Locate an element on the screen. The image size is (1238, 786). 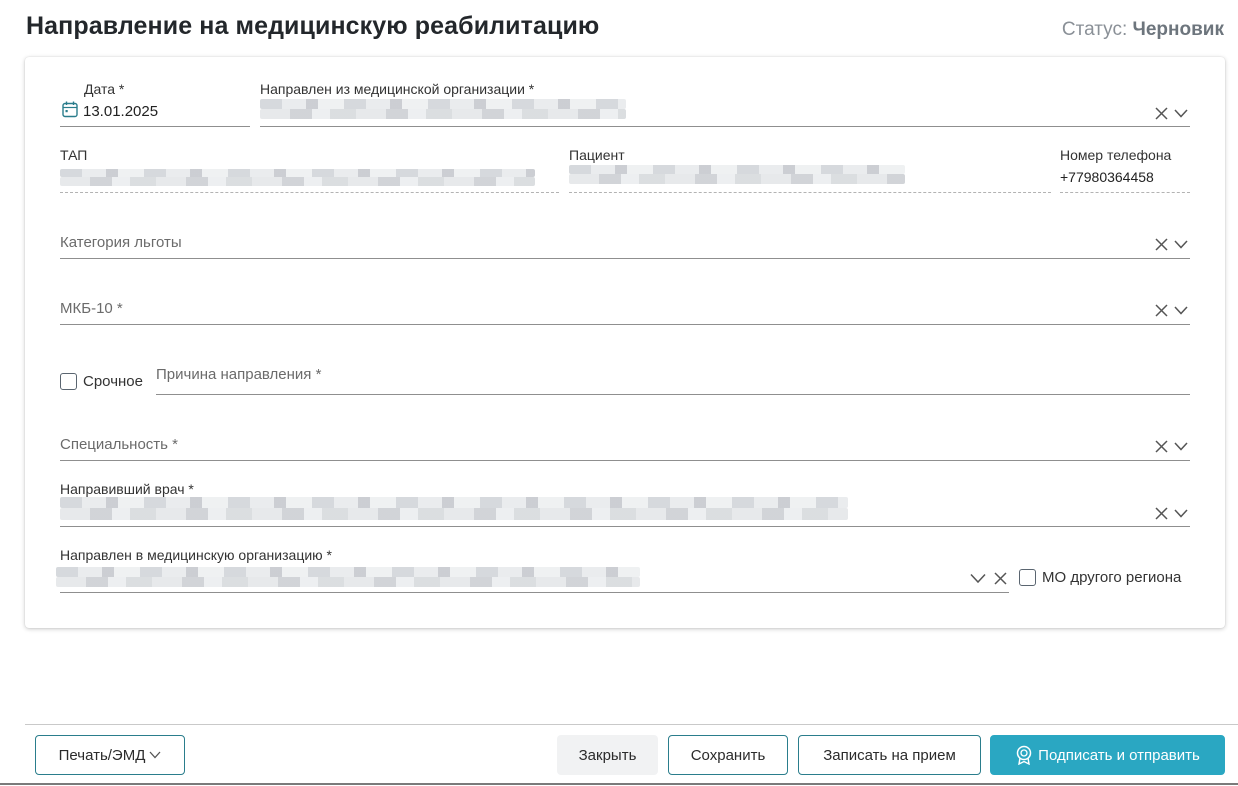
icd10-placeholder: МКБ-10 * is located at coordinates (91, 308).